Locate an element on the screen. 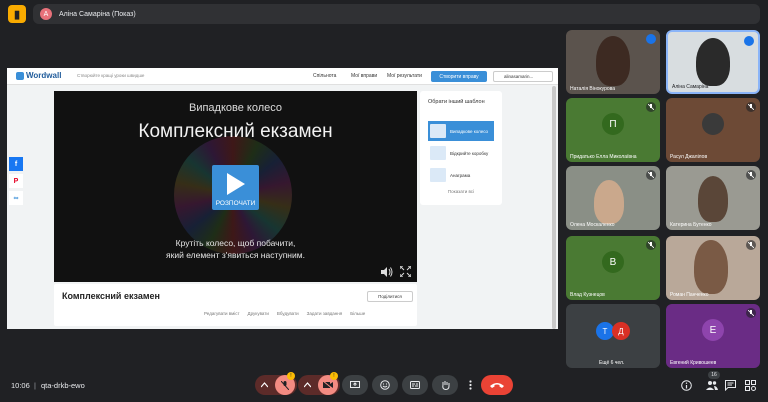 The height and width of the screenshot is (402, 768). chat-icon is located at coordinates (730, 385).